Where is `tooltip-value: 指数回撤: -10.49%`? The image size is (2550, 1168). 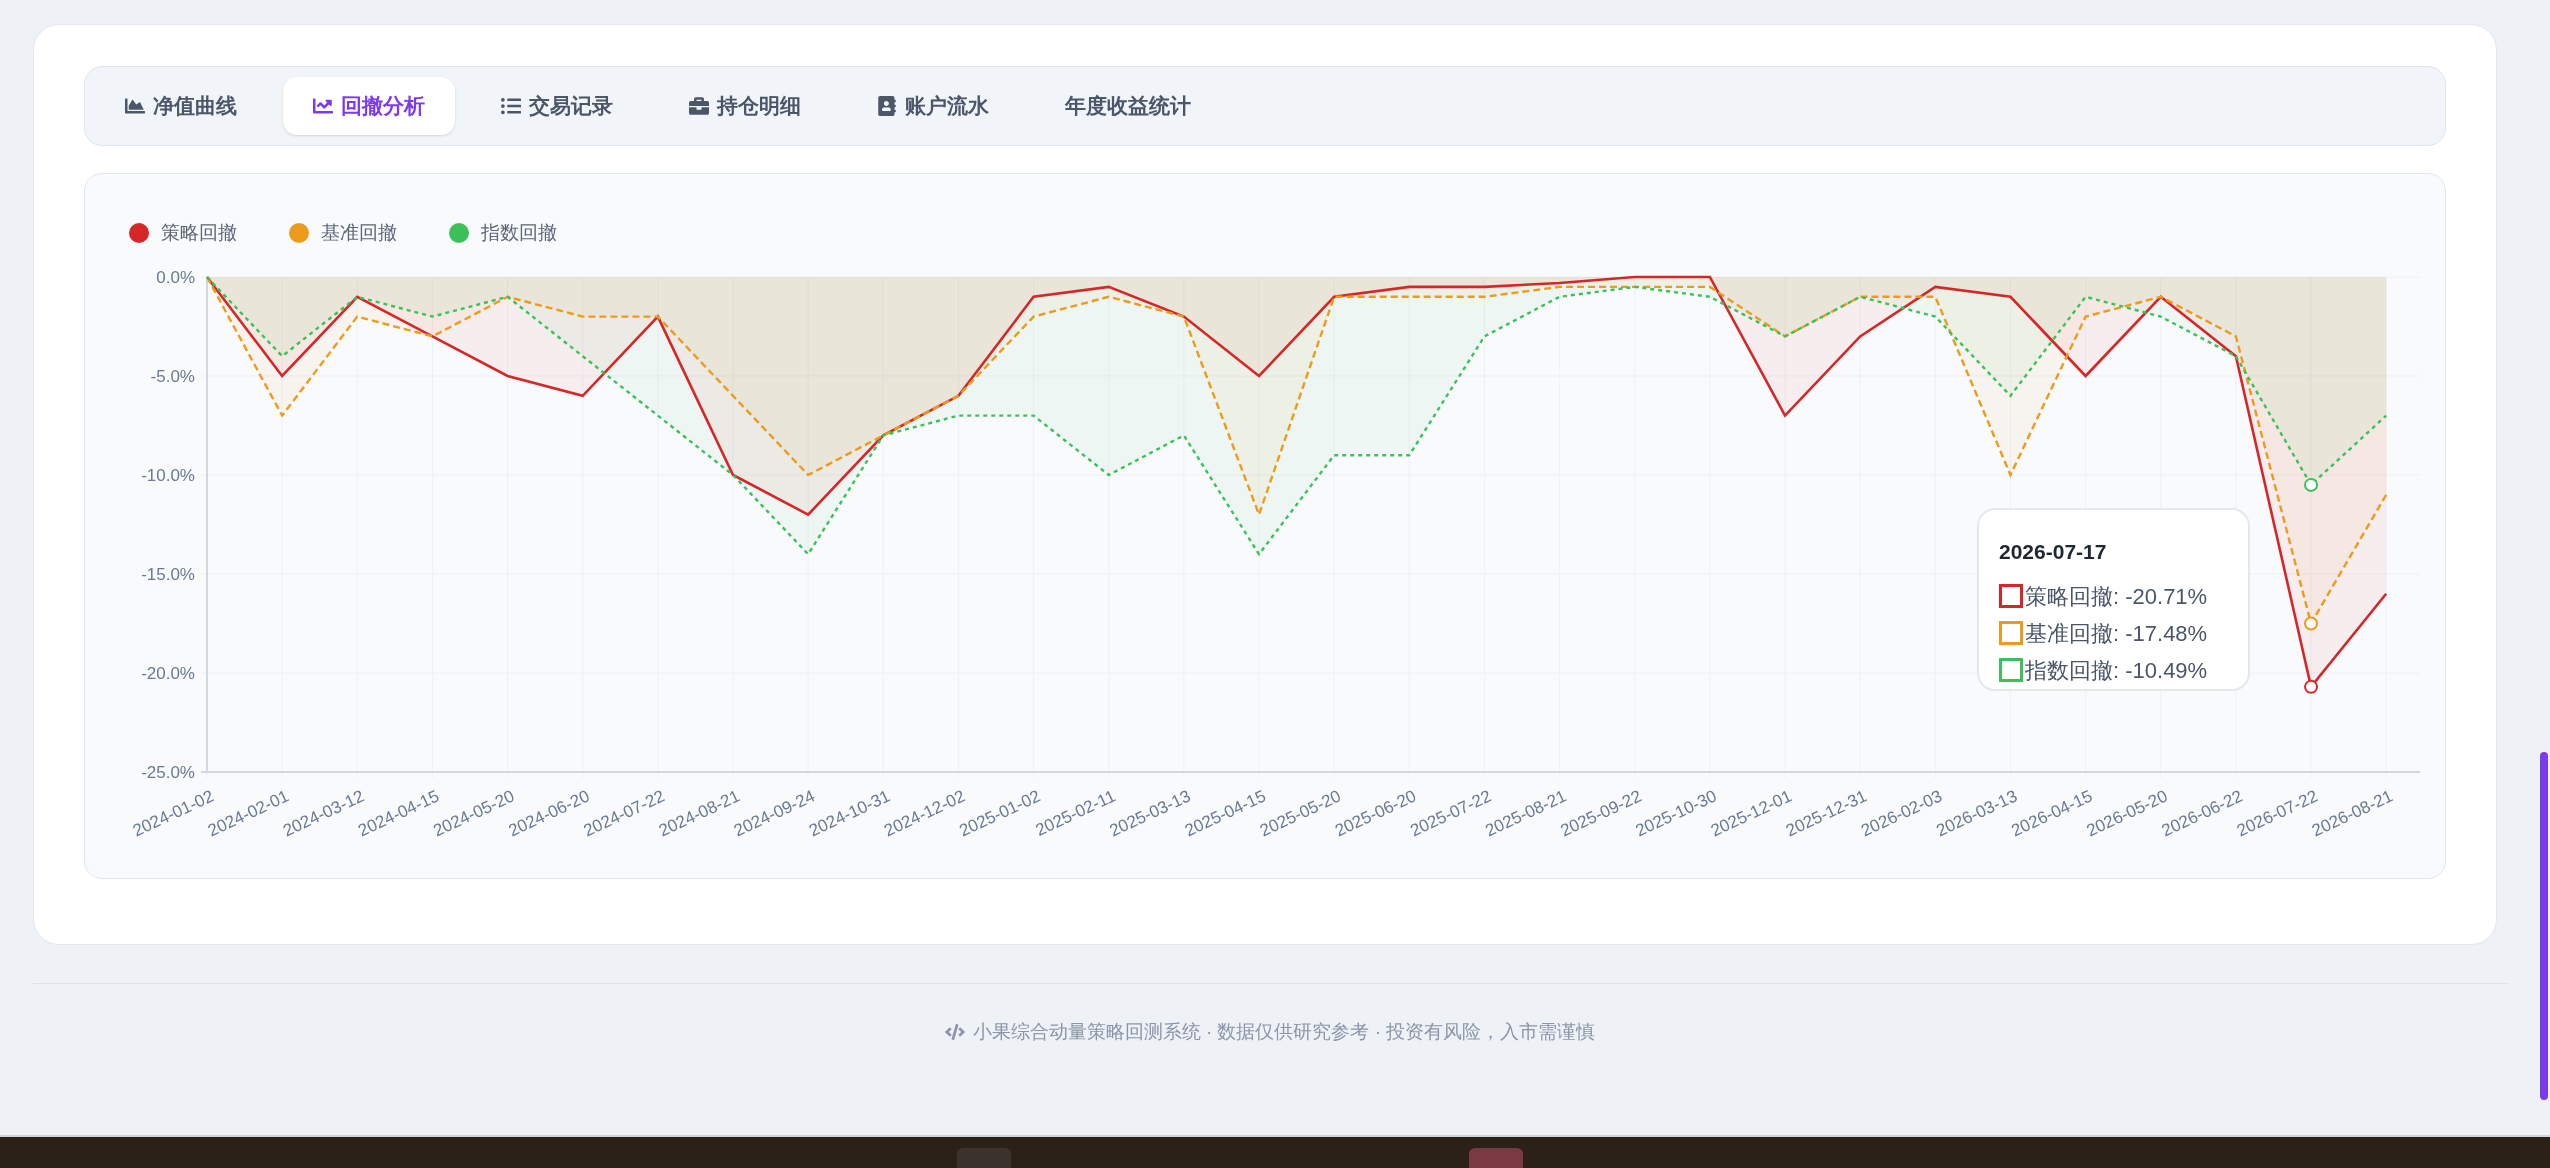 tooltip-value: 指数回撤: -10.49% is located at coordinates (2116, 670).